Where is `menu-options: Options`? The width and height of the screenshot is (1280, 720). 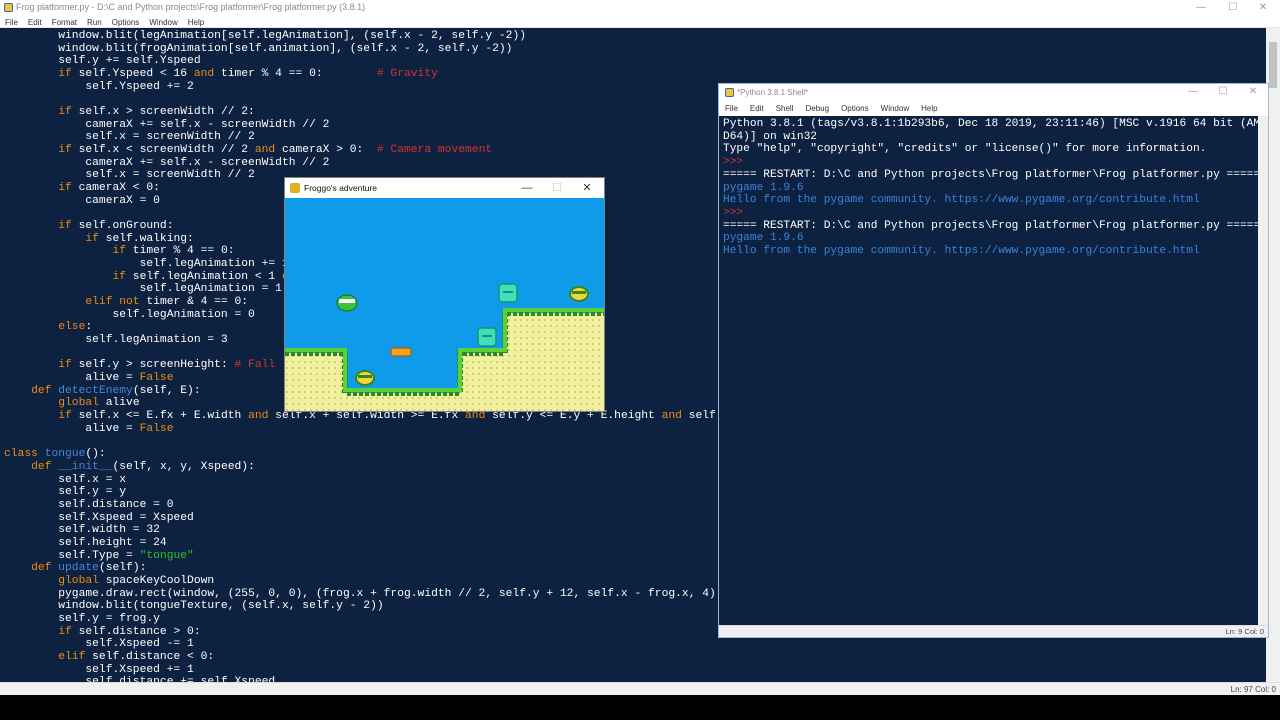 menu-options: Options is located at coordinates (126, 22).